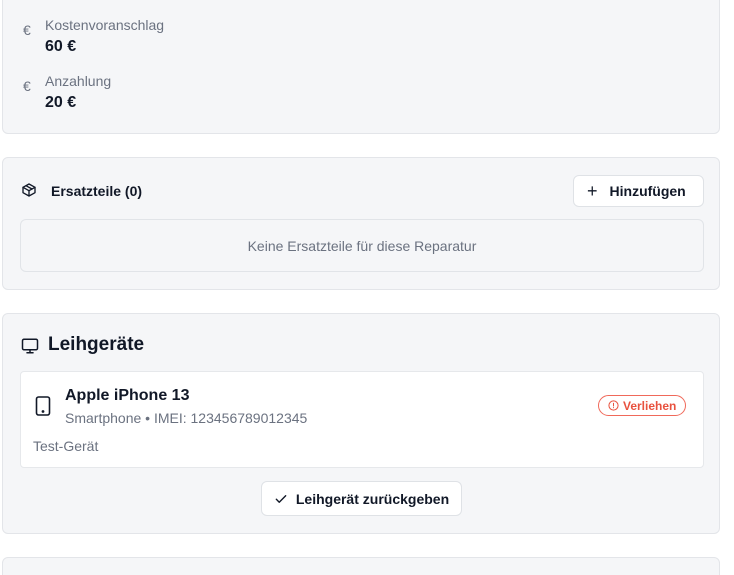 This screenshot has height=575, width=734. Describe the element at coordinates (97, 191) in the screenshot. I see `spare-parts-title: Ersatzteile (0)` at that location.